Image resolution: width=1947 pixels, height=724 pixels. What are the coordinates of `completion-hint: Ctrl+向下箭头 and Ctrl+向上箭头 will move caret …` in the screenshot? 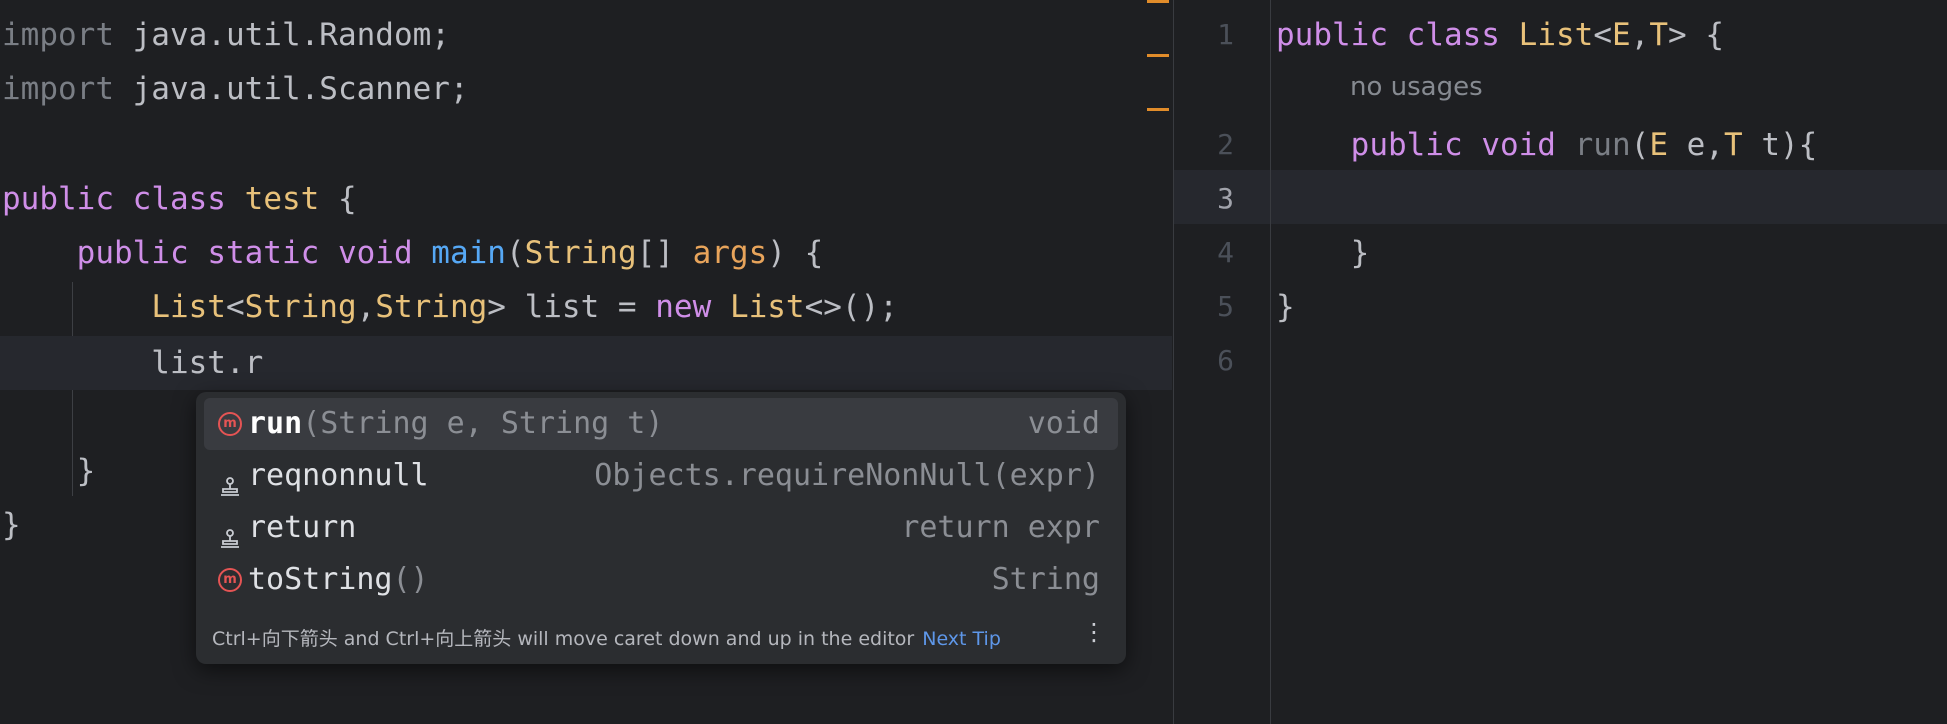 It's located at (606, 637).